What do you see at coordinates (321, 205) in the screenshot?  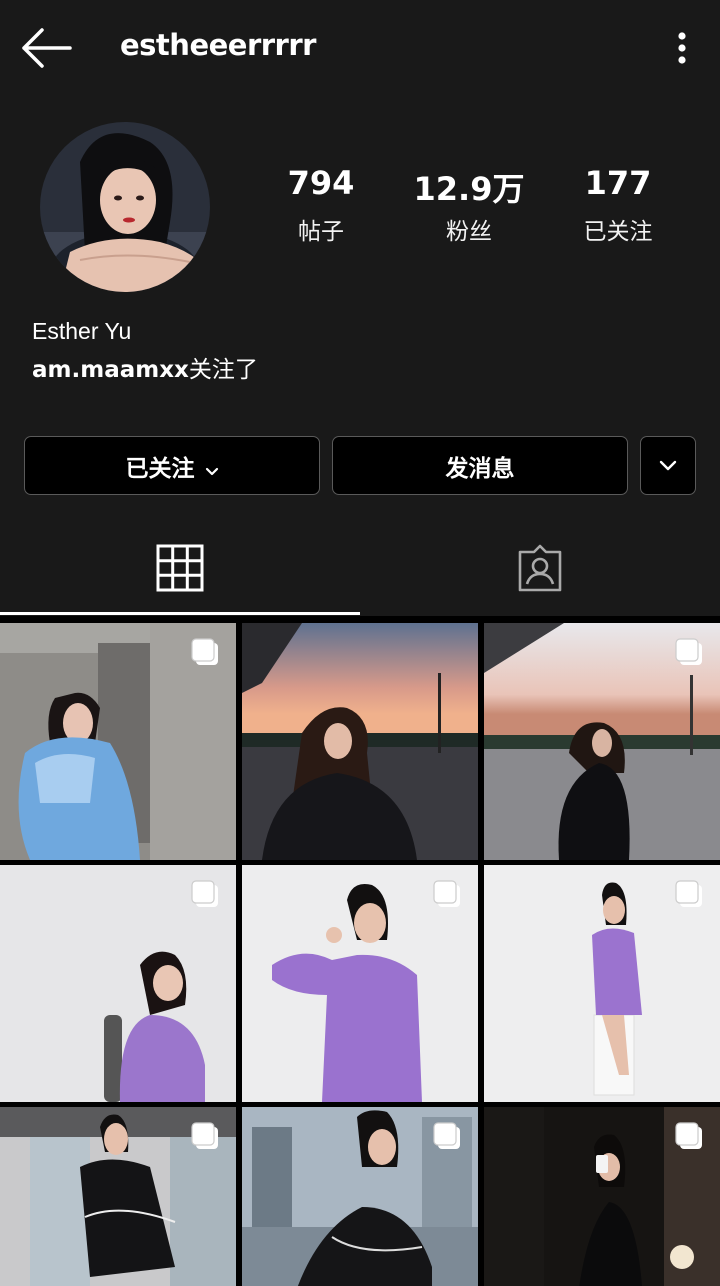 I see `stat-posts: 794 帖子` at bounding box center [321, 205].